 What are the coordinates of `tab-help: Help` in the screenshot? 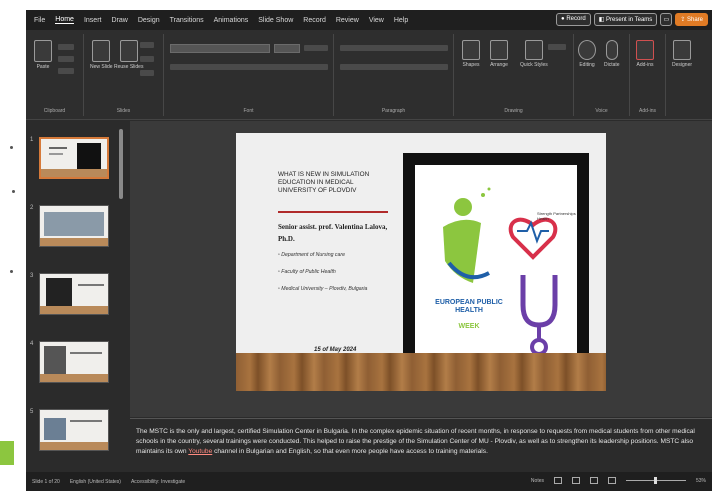 It's located at (401, 20).